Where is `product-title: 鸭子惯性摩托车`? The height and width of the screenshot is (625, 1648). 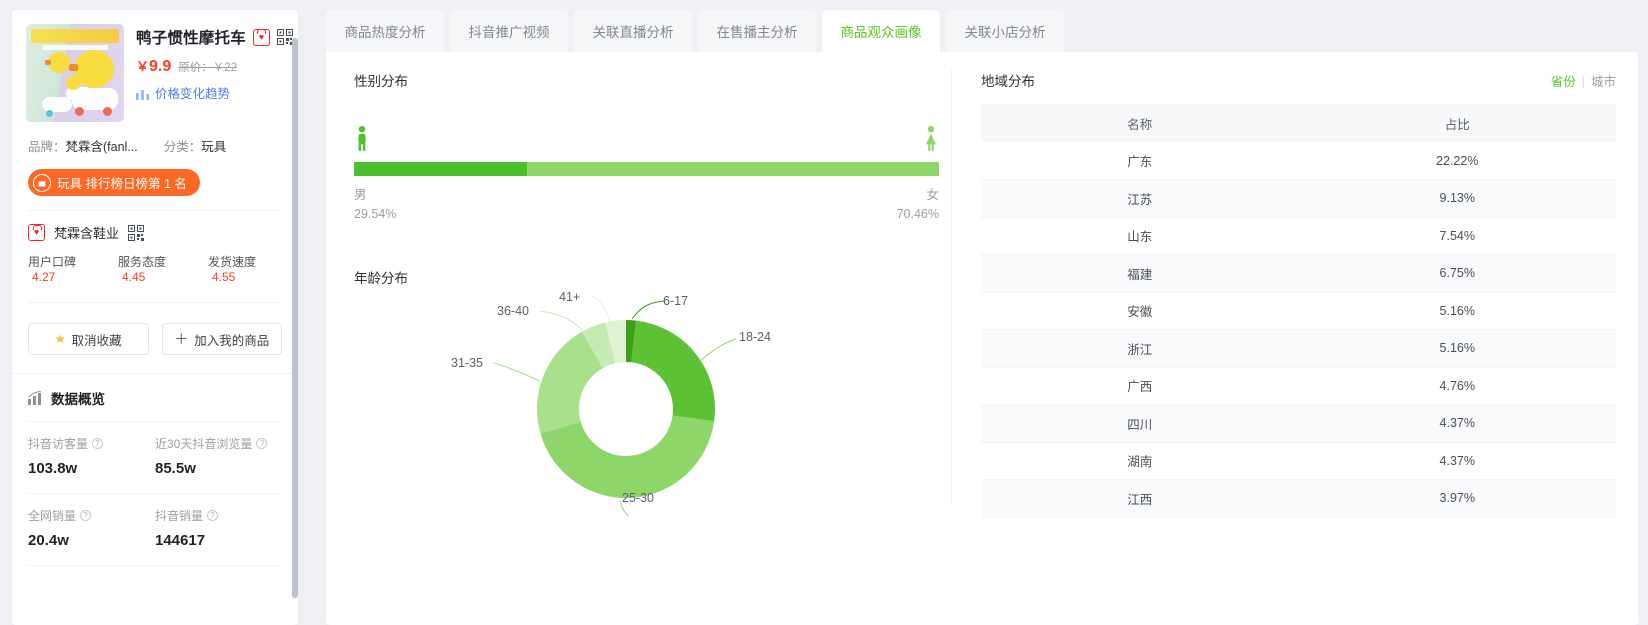 product-title: 鸭子惯性摩托车 is located at coordinates (191, 38).